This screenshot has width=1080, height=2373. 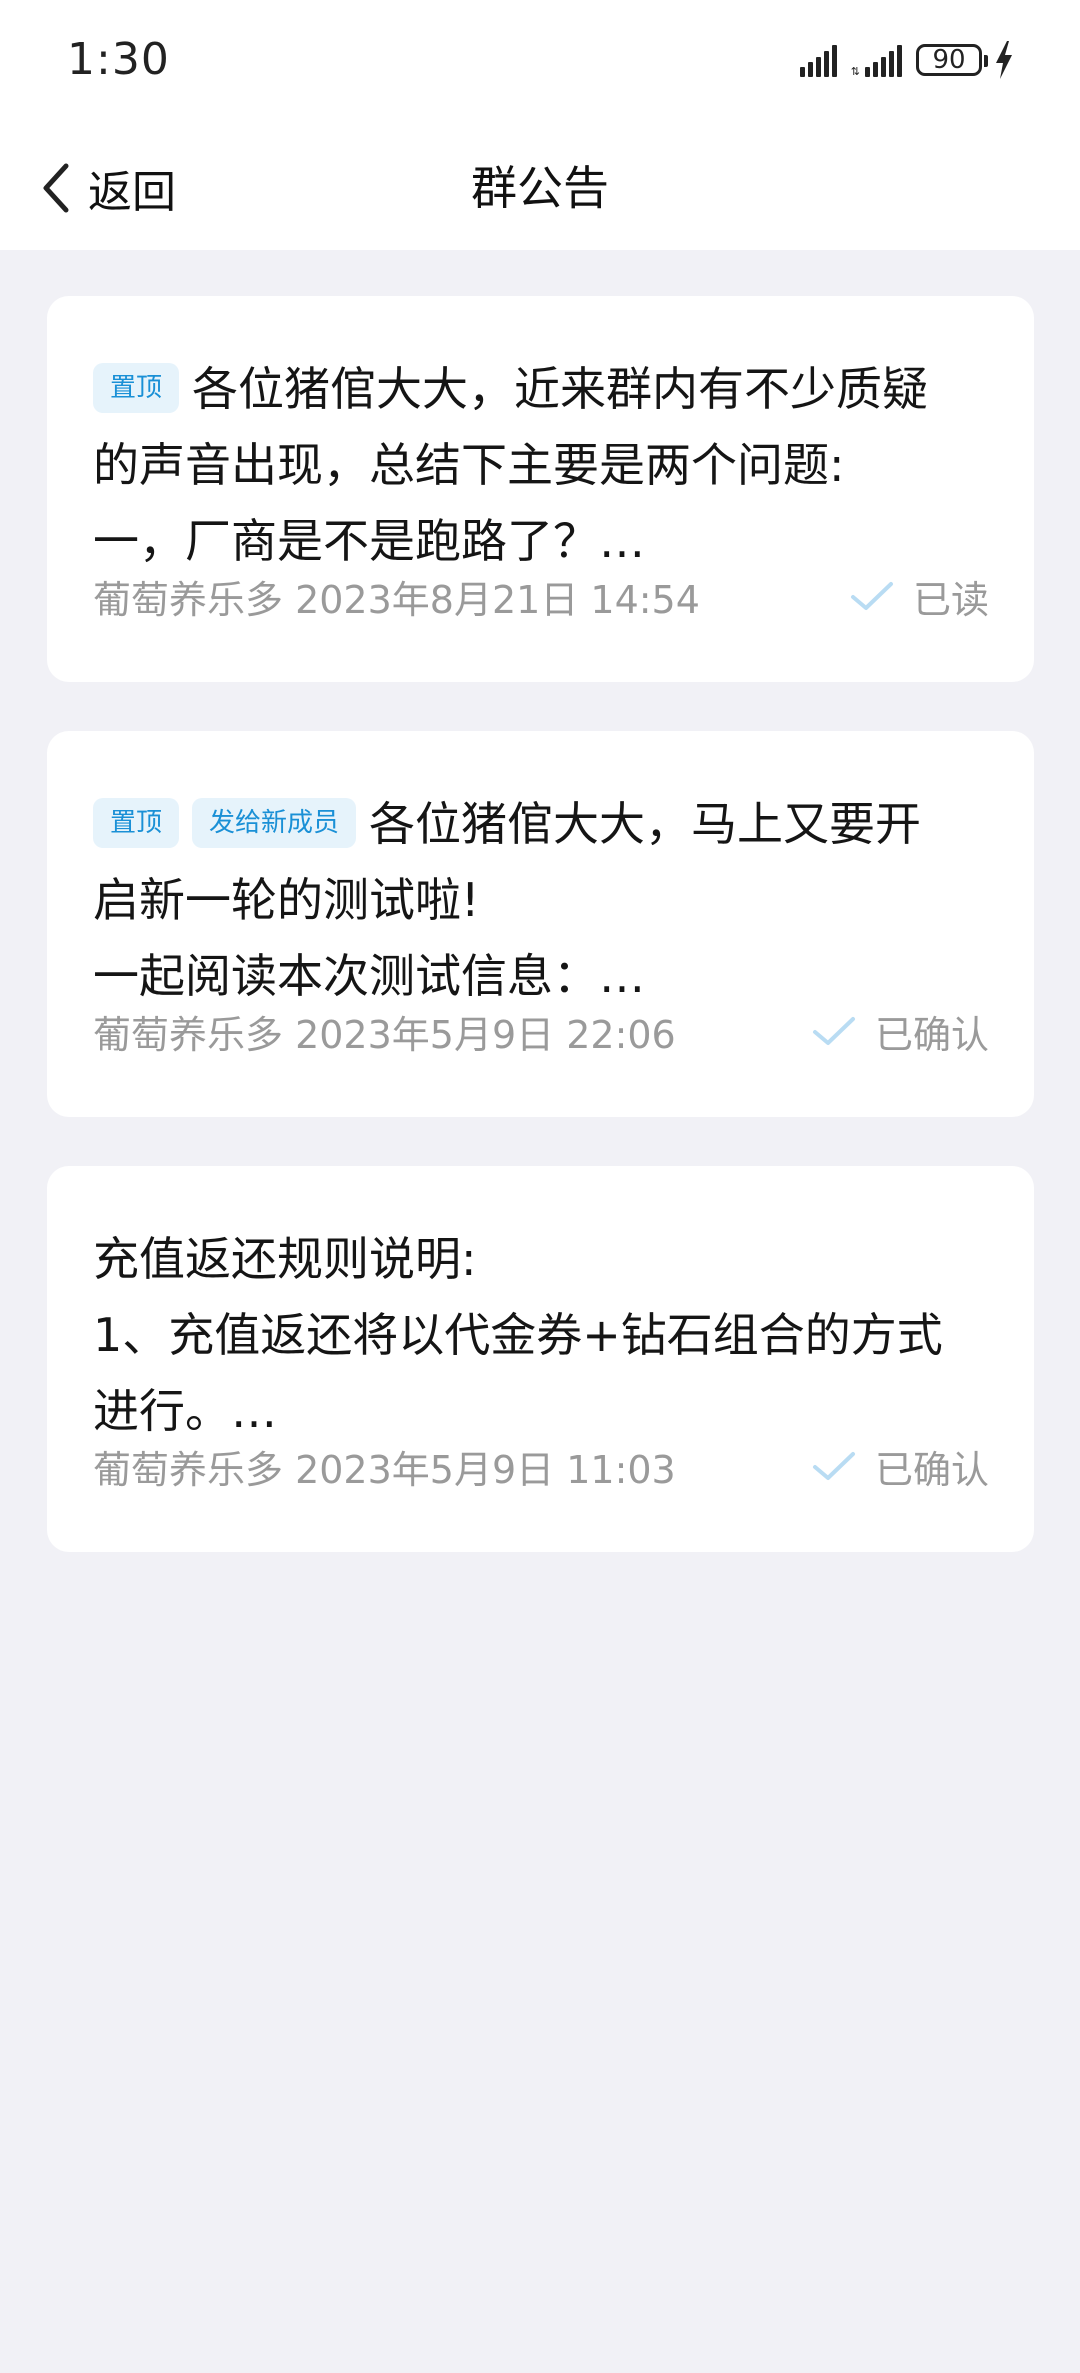 What do you see at coordinates (905, 60) in the screenshot?
I see `status-icons: ⇅ 90` at bounding box center [905, 60].